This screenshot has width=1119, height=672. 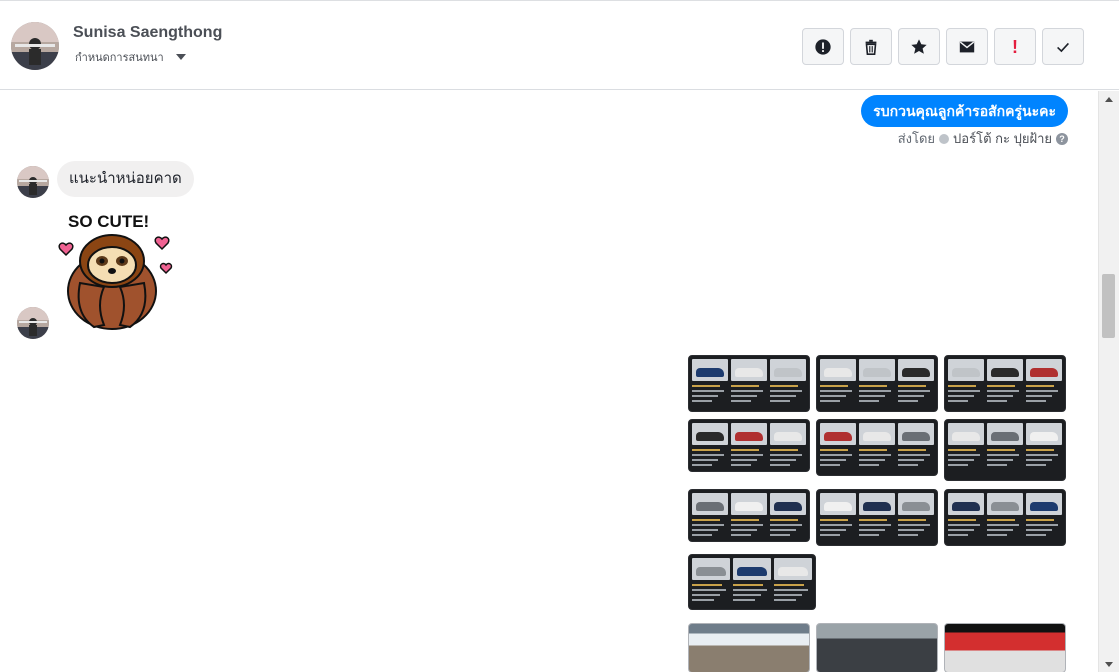 I want to click on report-spam-button, so click(x=823, y=46).